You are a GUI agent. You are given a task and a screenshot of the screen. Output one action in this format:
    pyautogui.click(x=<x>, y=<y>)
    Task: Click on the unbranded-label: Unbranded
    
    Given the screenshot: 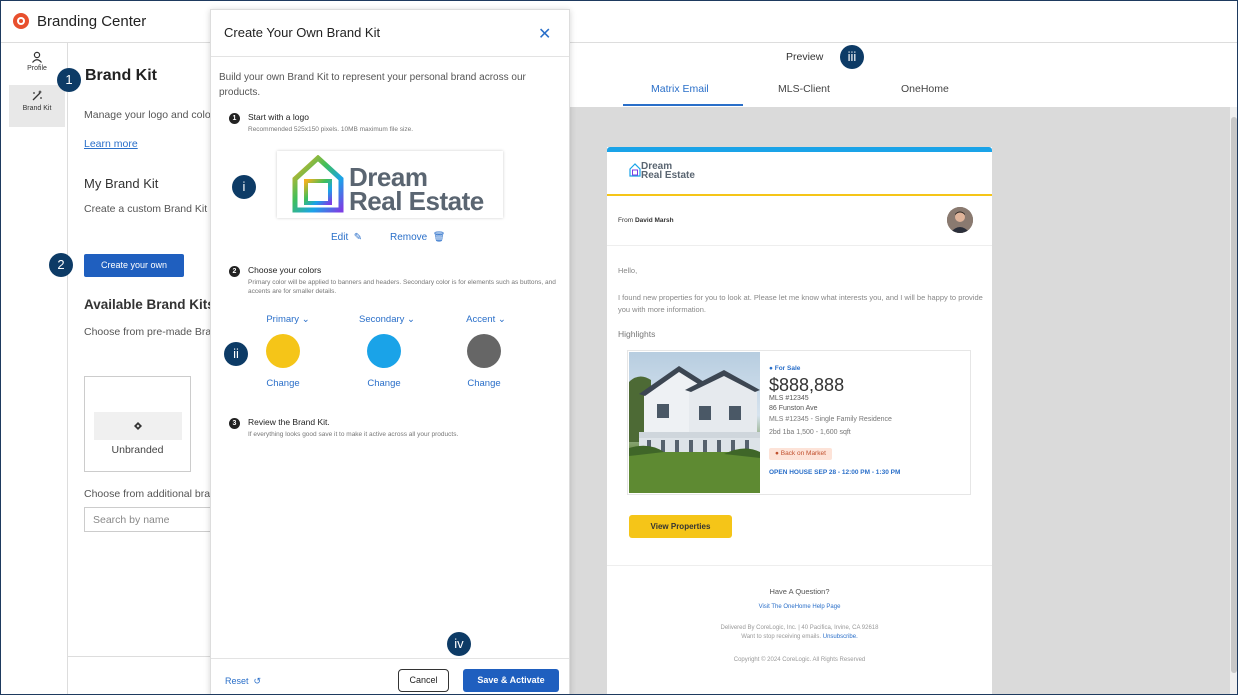 What is the action you would take?
    pyautogui.click(x=137, y=450)
    